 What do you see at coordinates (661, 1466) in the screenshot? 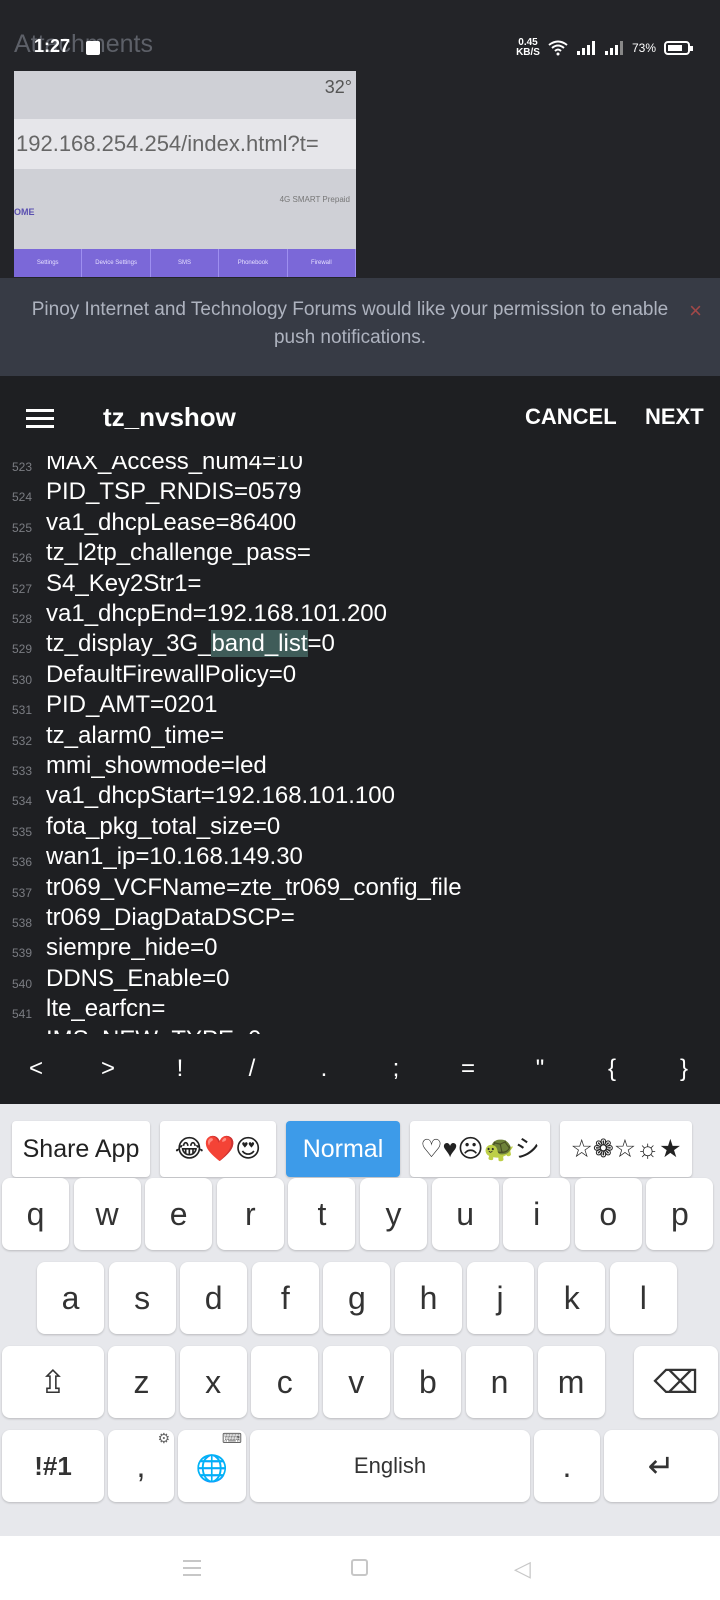
I see `enter-key: ↵` at bounding box center [661, 1466].